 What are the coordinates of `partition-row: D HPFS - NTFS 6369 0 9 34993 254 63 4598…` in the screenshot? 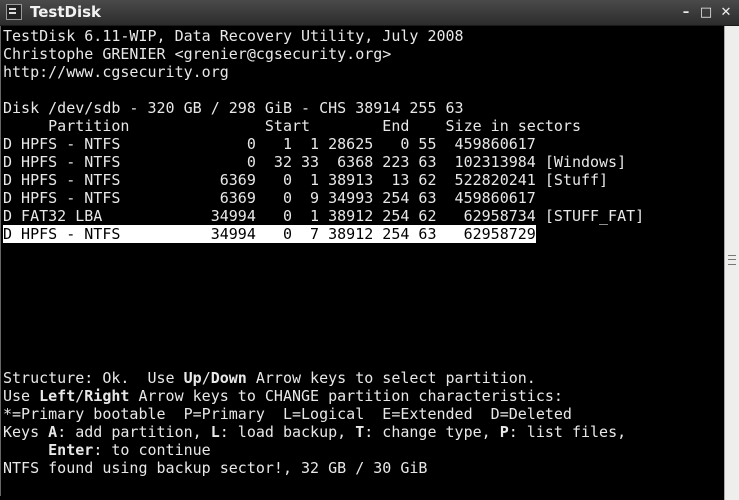 It's located at (269, 198).